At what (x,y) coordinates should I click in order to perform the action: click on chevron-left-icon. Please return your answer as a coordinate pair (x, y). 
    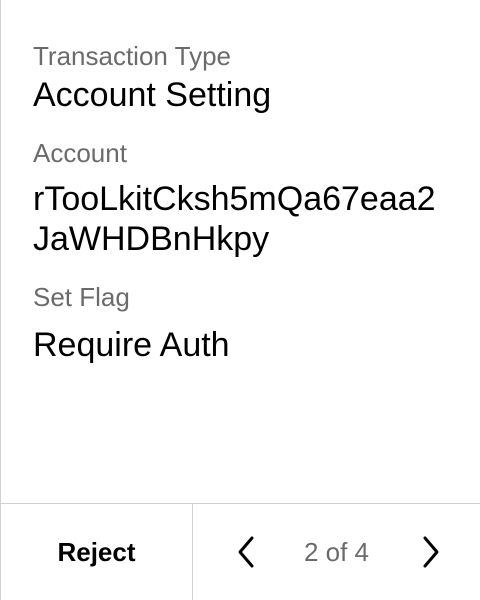
    Looking at the image, I should click on (246, 552).